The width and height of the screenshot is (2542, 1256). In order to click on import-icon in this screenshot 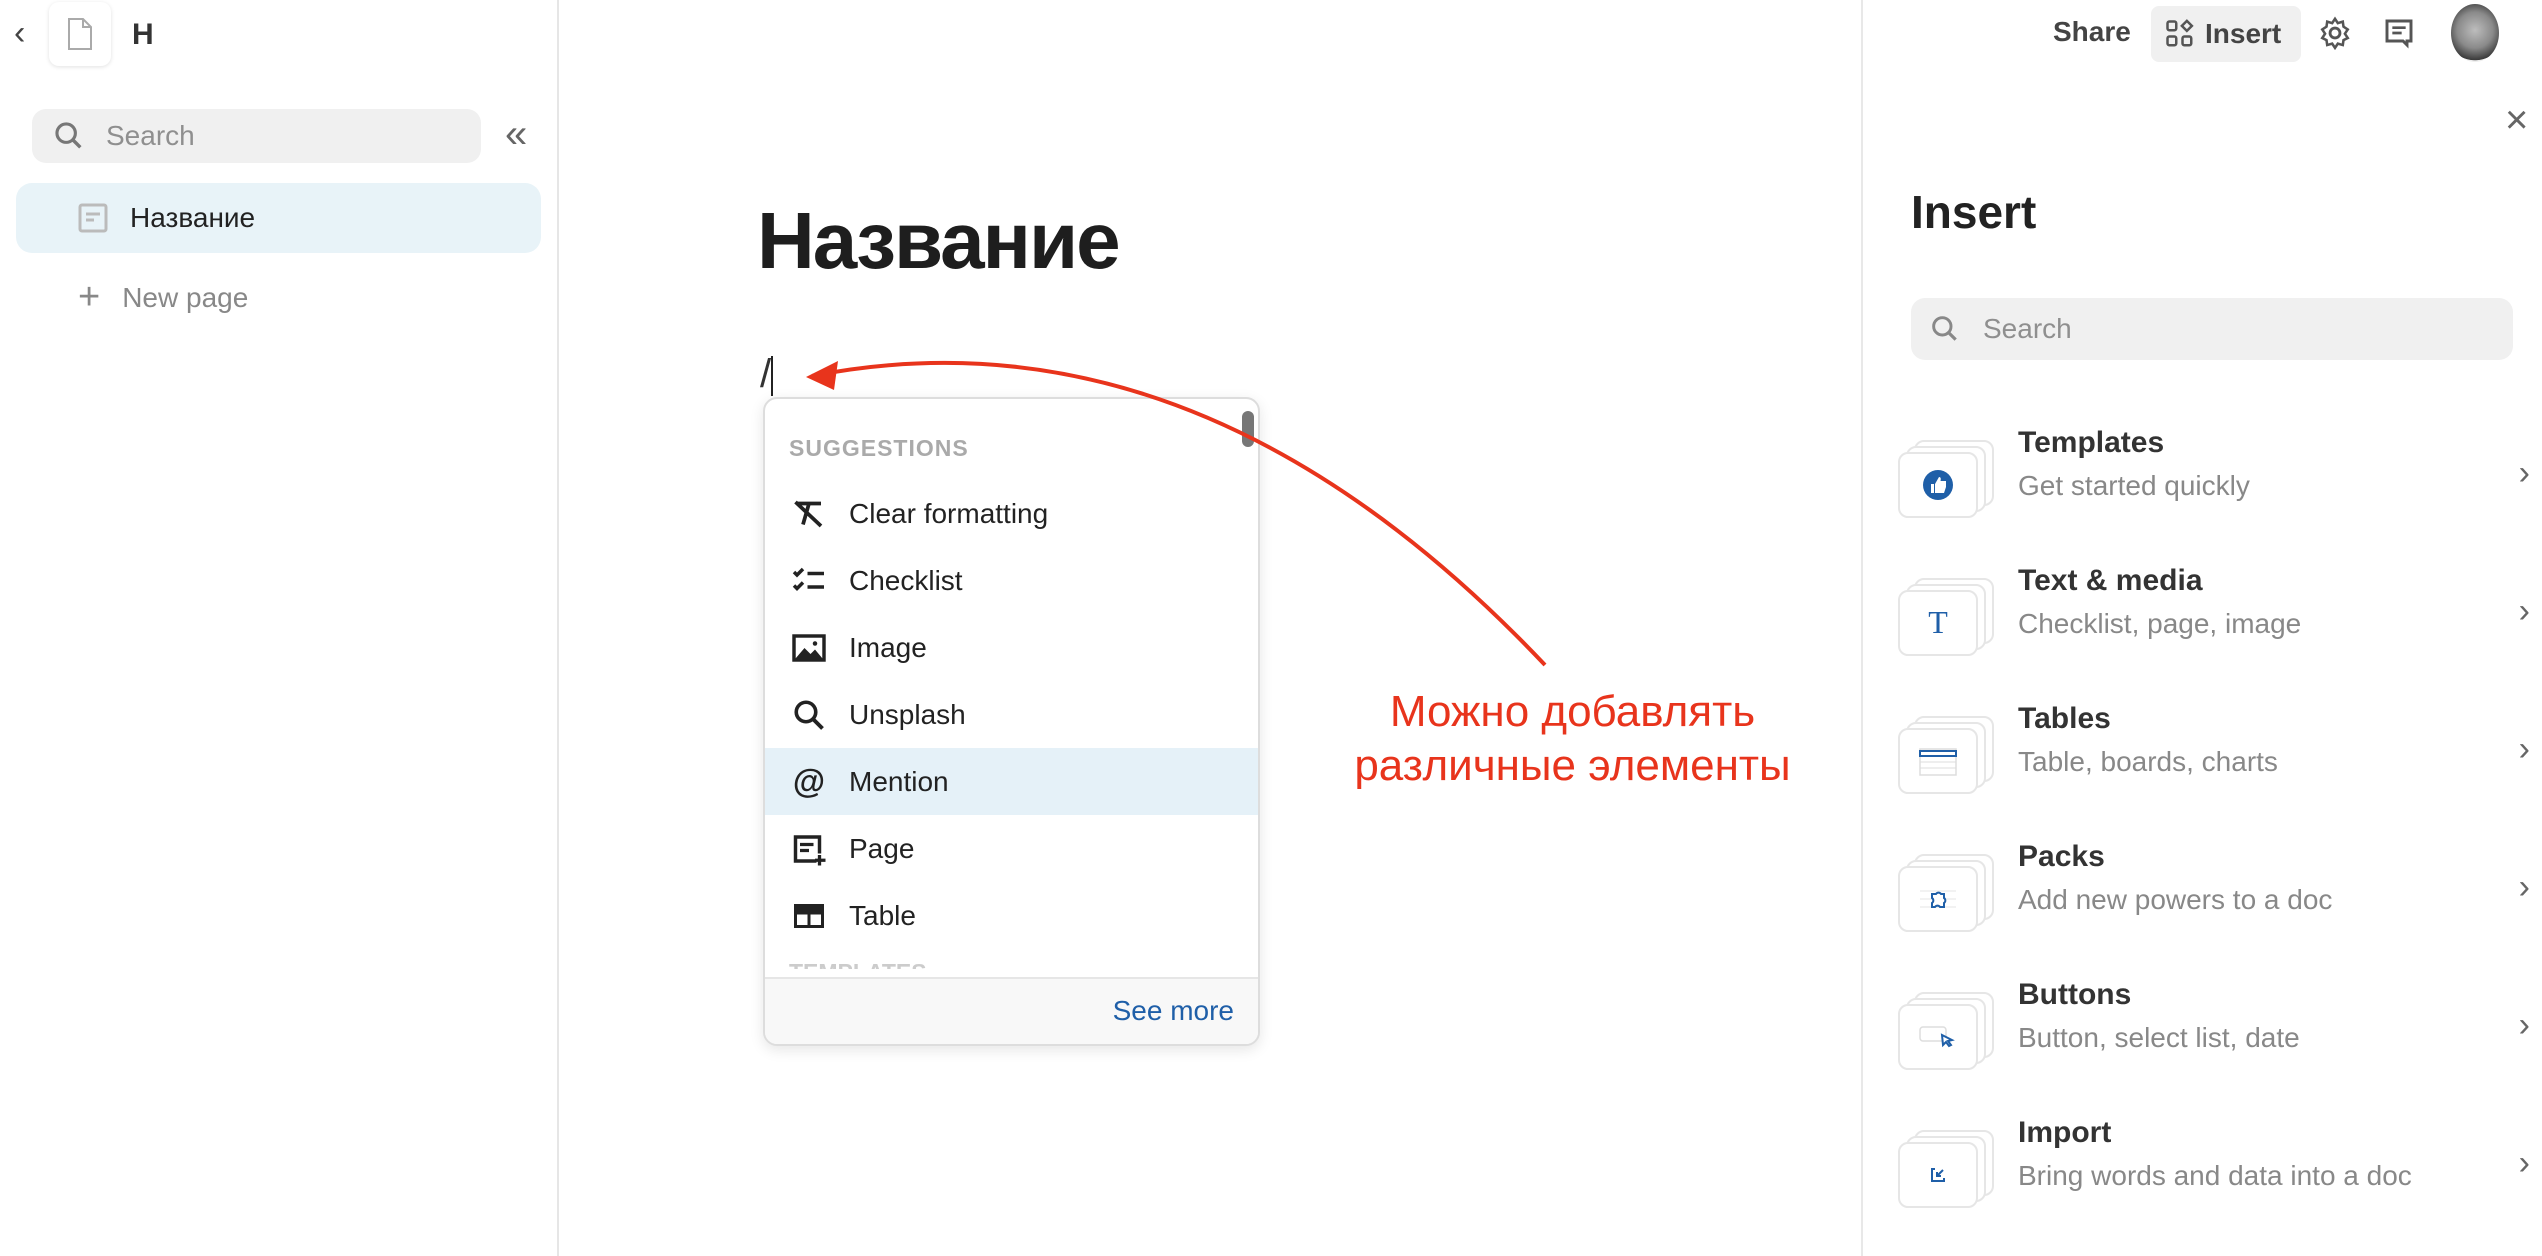, I will do `click(1946, 1173)`.